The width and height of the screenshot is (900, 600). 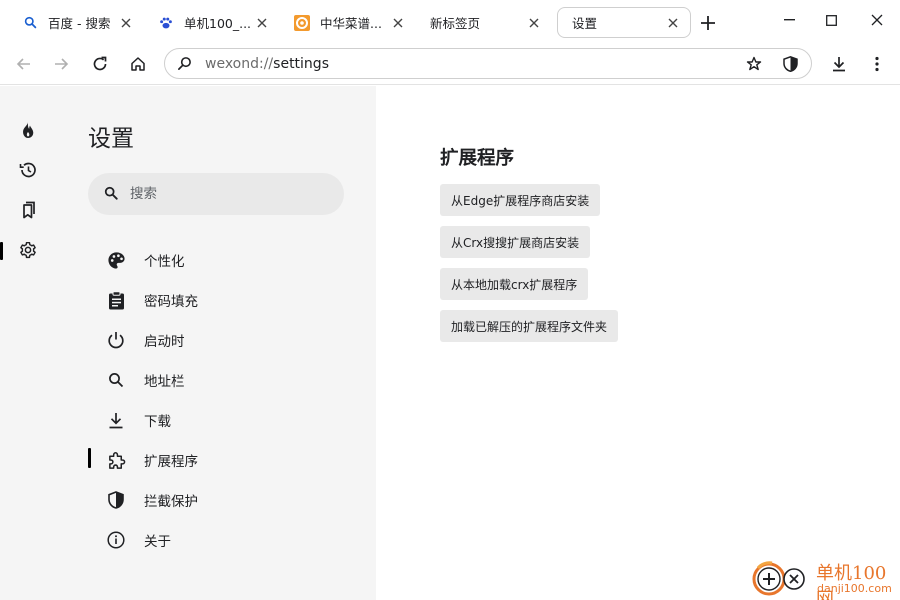 What do you see at coordinates (79, 23) in the screenshot?
I see `tab-title: 百度 - 搜索` at bounding box center [79, 23].